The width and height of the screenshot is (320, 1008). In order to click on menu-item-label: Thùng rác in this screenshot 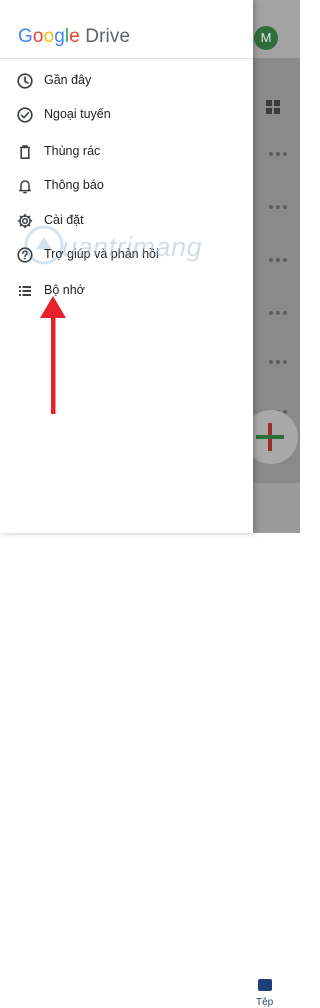, I will do `click(72, 151)`.